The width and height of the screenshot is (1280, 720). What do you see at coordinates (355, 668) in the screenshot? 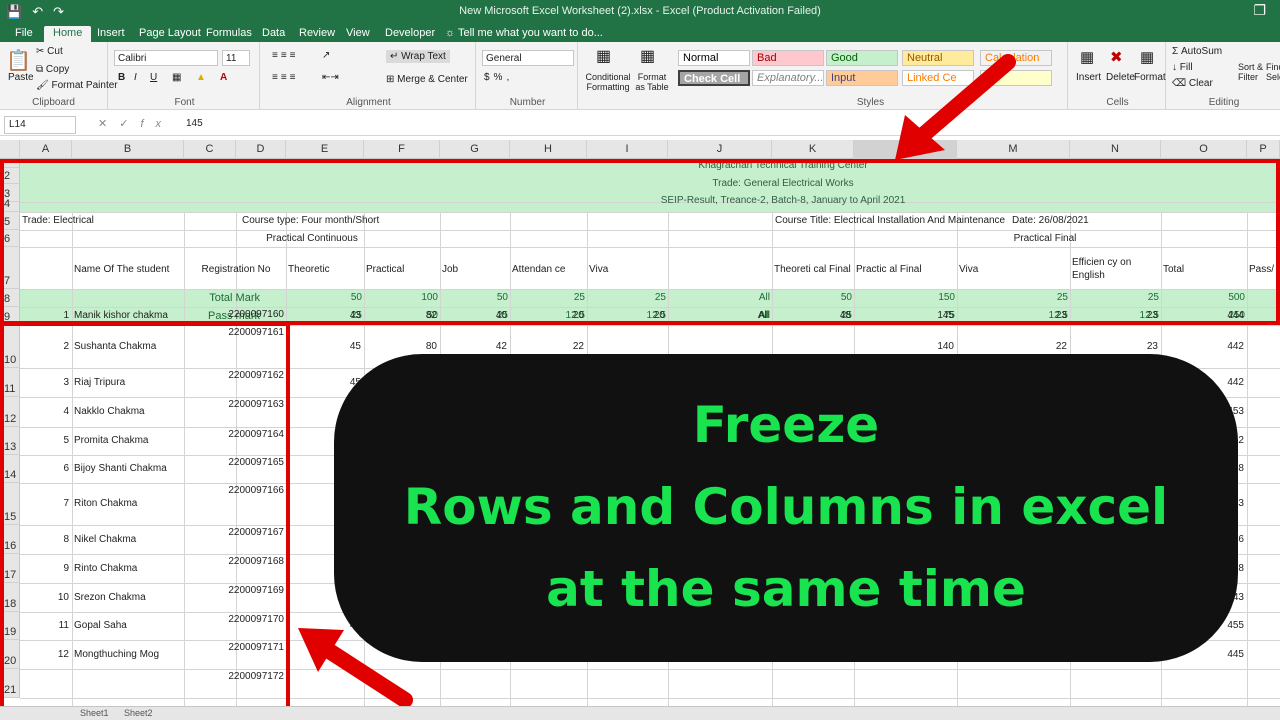
I see `arrow-left-icon` at bounding box center [355, 668].